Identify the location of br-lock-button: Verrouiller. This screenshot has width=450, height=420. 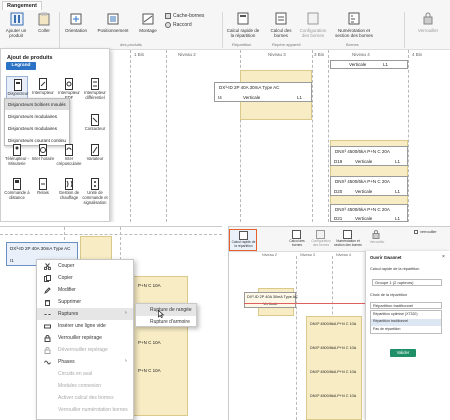
(377, 240).